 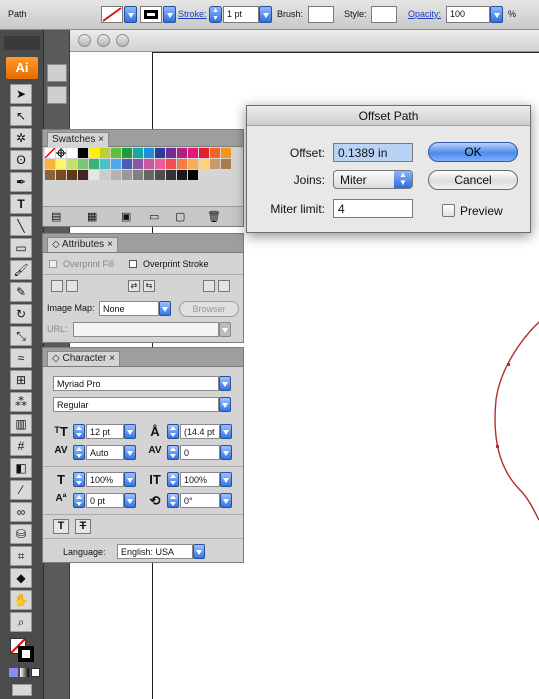 I want to click on cancel-button: Cancel, so click(x=473, y=180).